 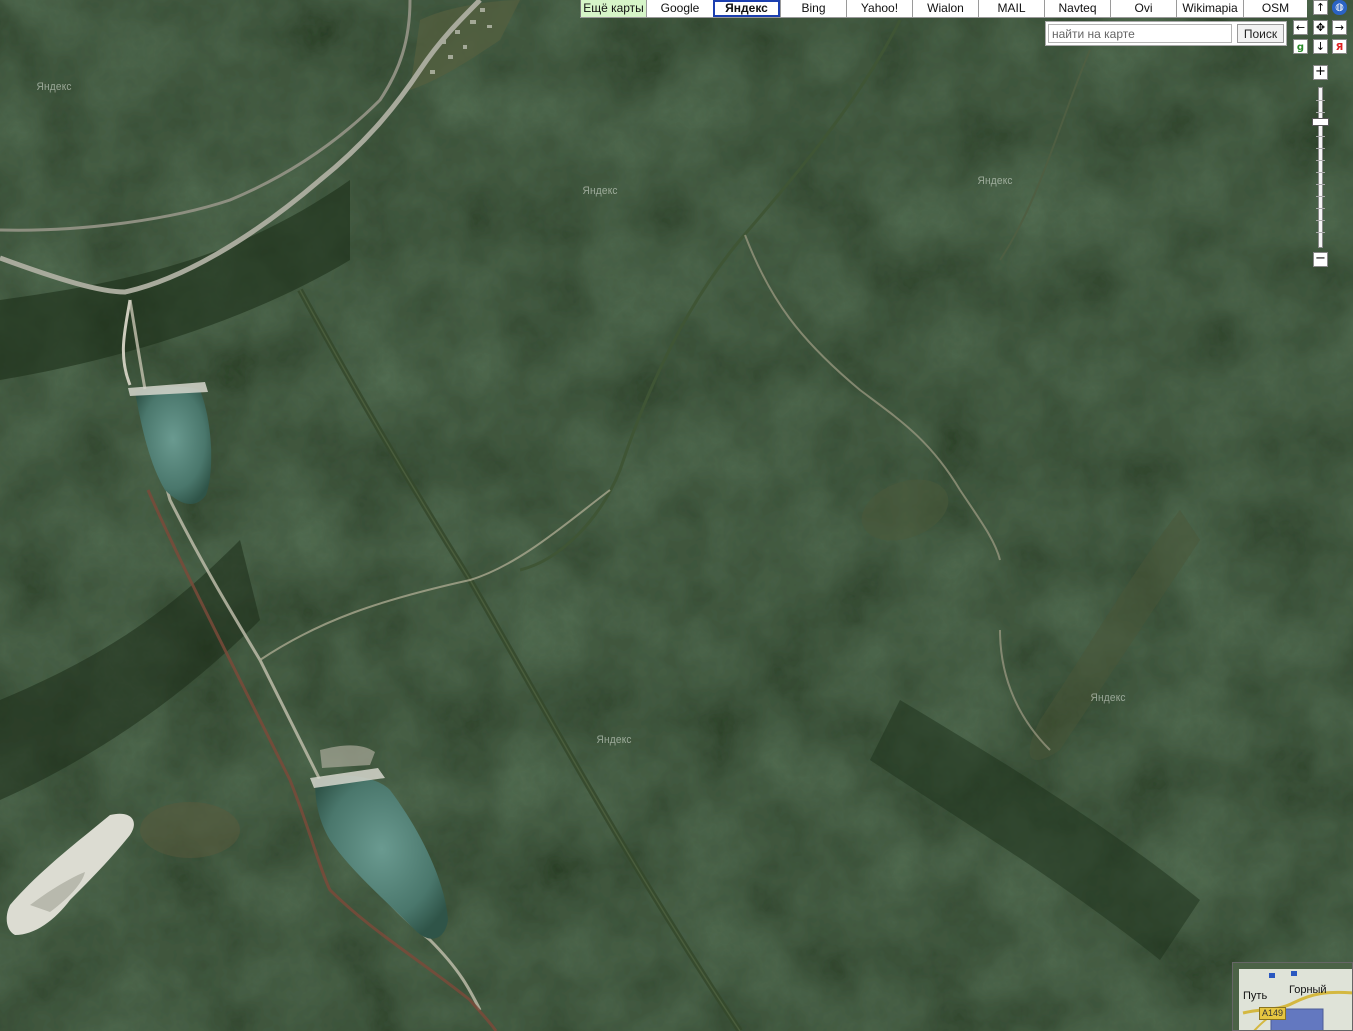 I want to click on provider-wialon: Wialon, so click(x=945, y=8).